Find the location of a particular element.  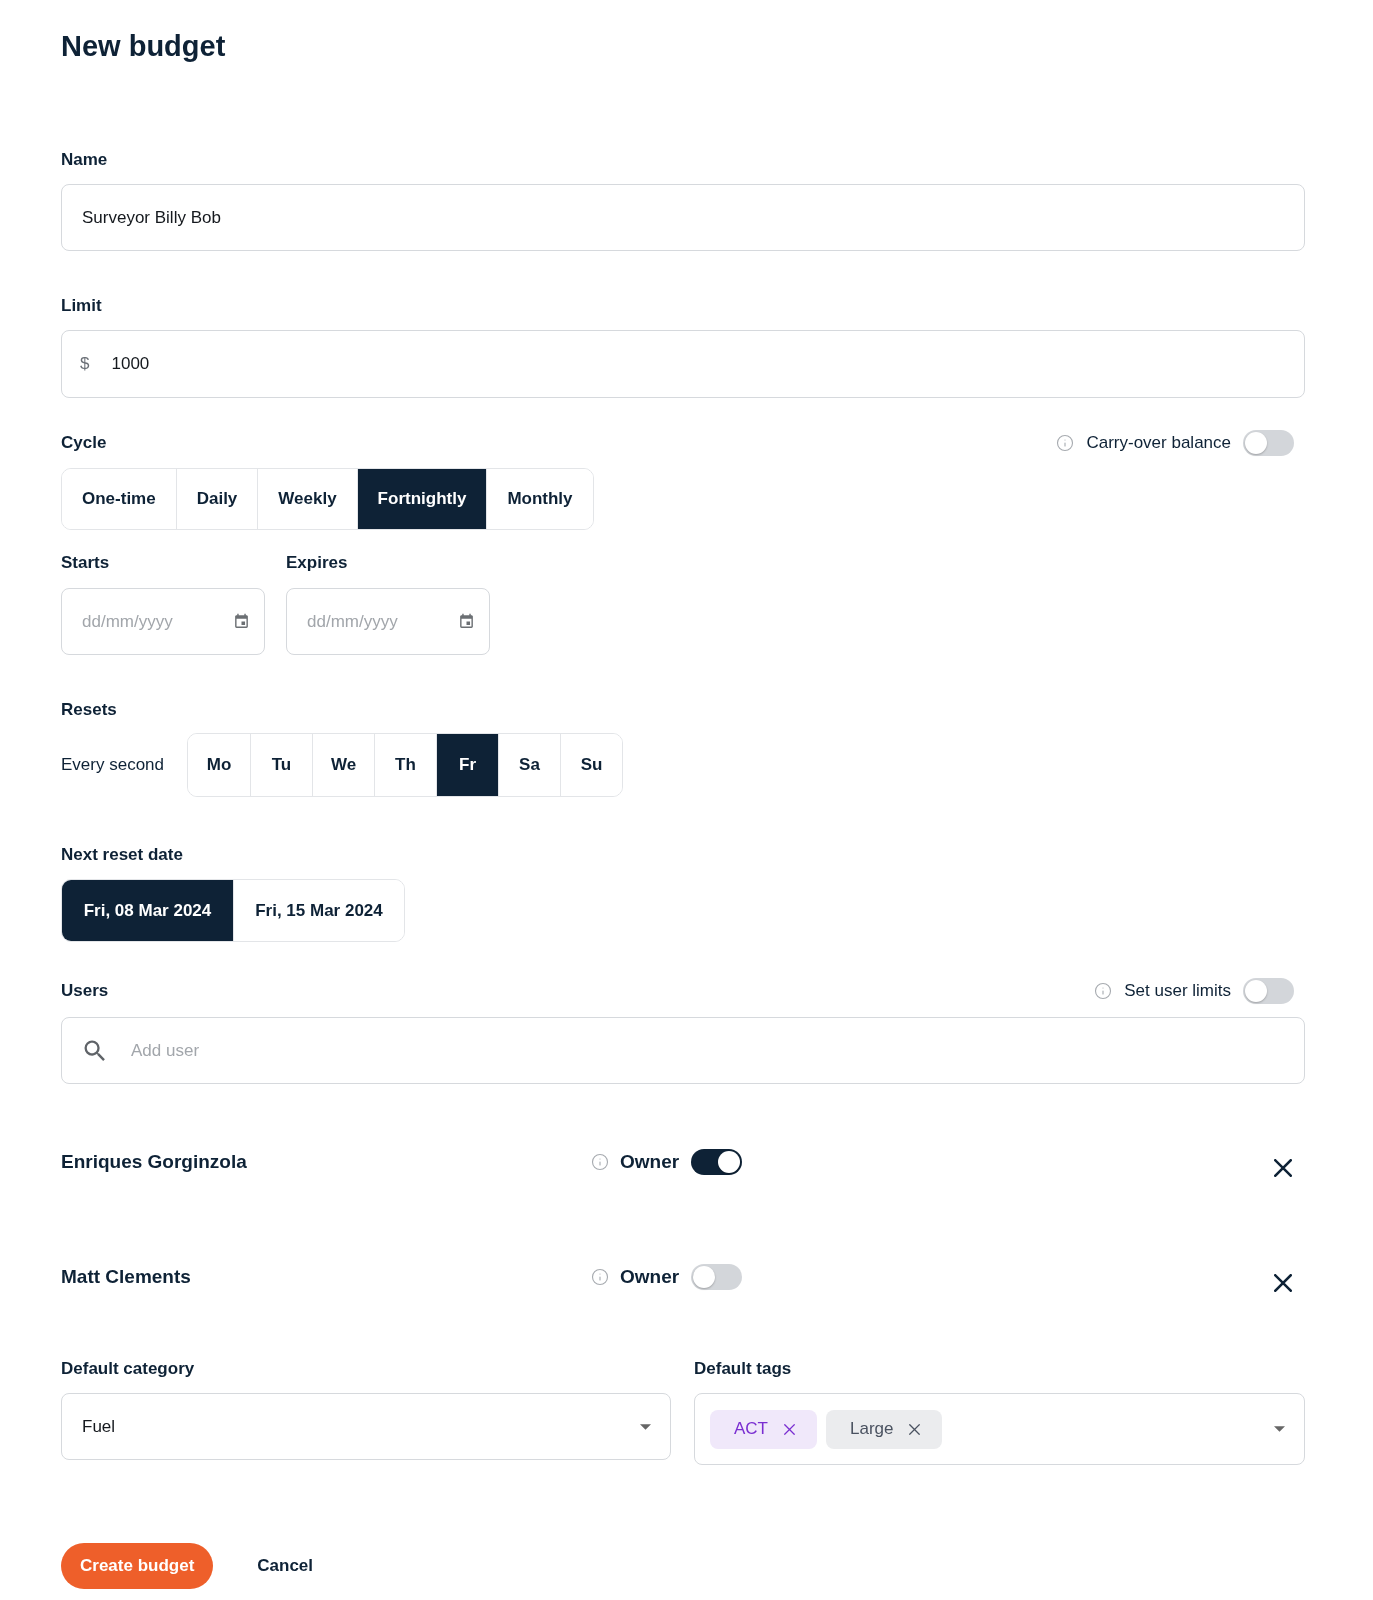

toggle-label: Set user limits is located at coordinates (1177, 991).